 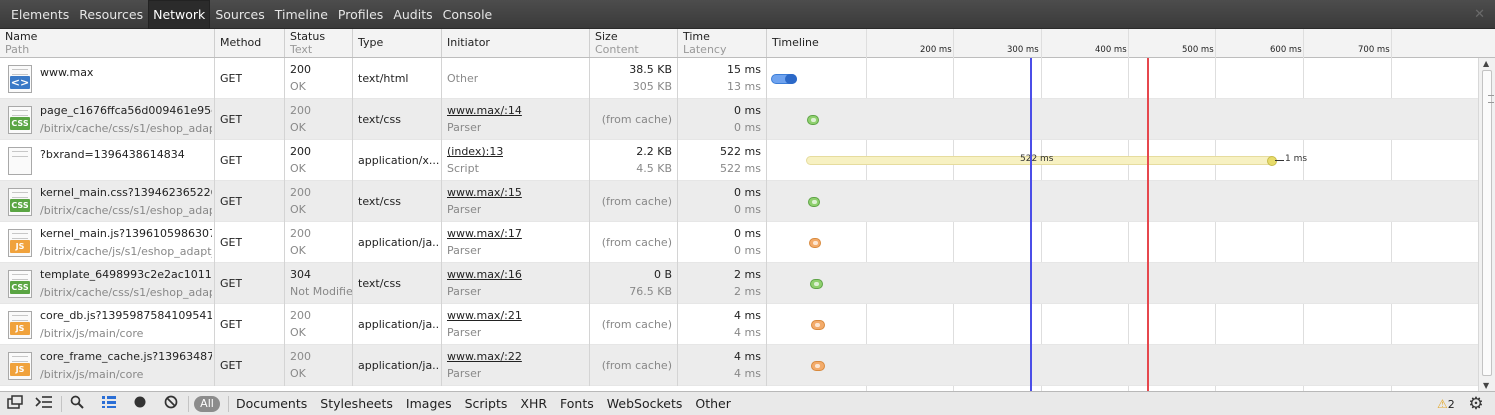 I want to click on file-type-label: CSS, so click(x=20, y=287).